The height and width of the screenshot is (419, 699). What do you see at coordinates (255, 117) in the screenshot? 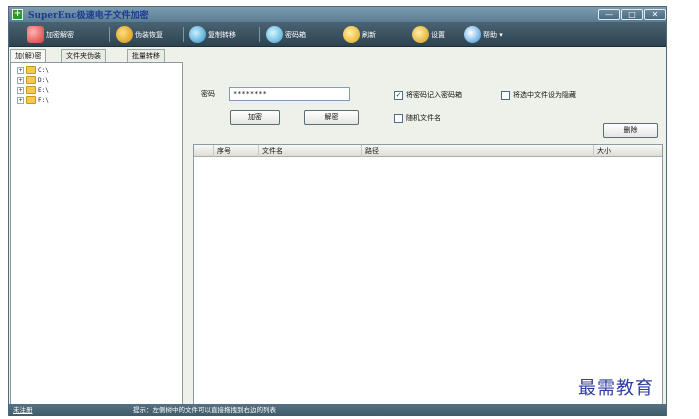
I see `encrypt-button: 加密` at bounding box center [255, 117].